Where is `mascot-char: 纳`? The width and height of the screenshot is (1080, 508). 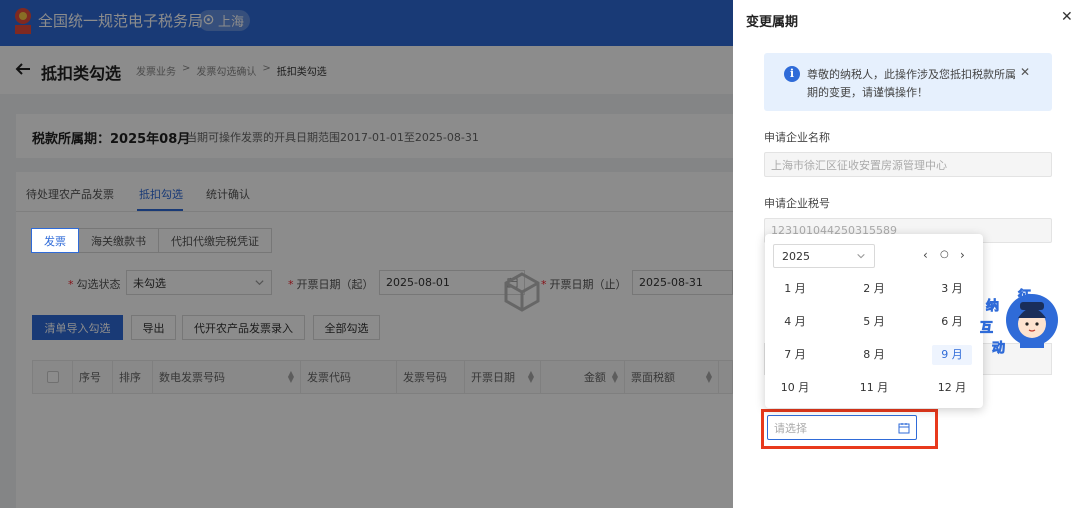 mascot-char: 纳 is located at coordinates (992, 306).